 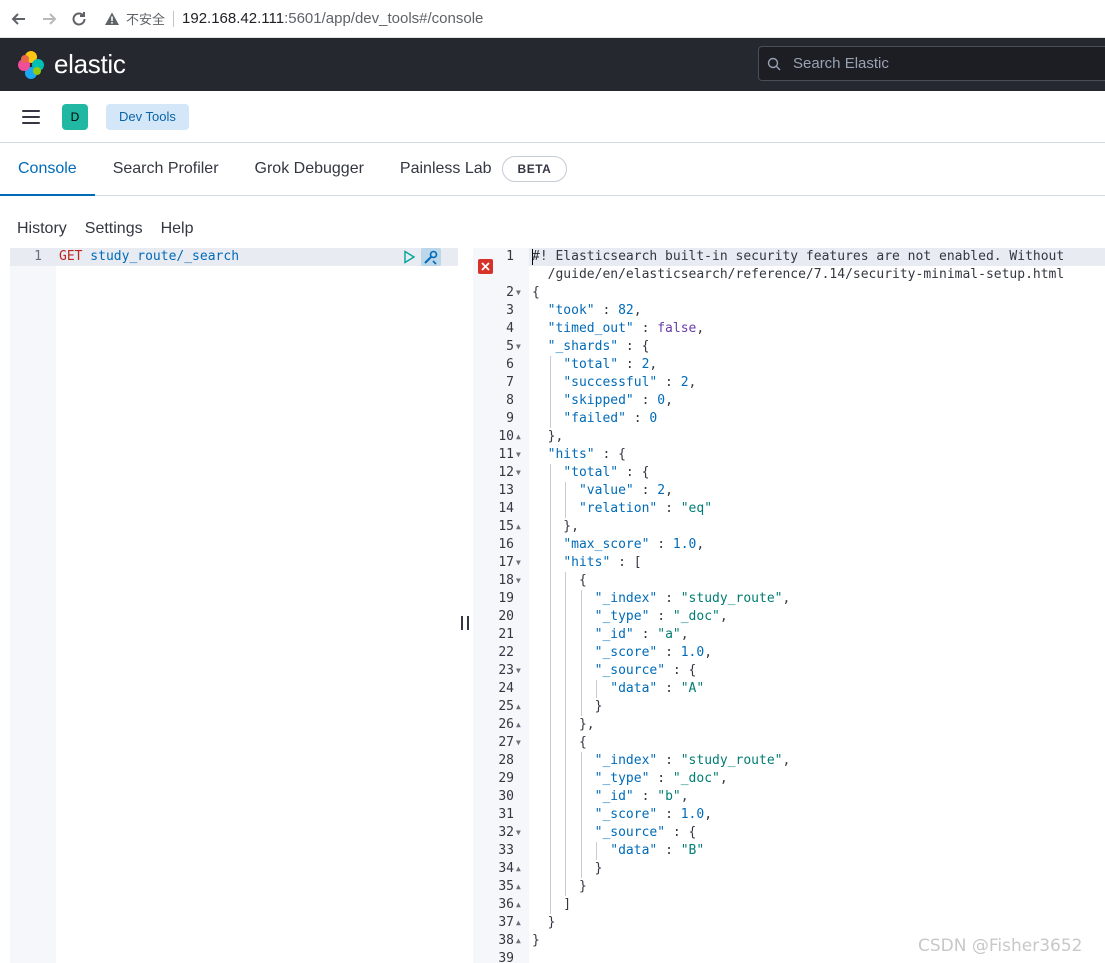 What do you see at coordinates (506, 454) in the screenshot?
I see `line-number: 11` at bounding box center [506, 454].